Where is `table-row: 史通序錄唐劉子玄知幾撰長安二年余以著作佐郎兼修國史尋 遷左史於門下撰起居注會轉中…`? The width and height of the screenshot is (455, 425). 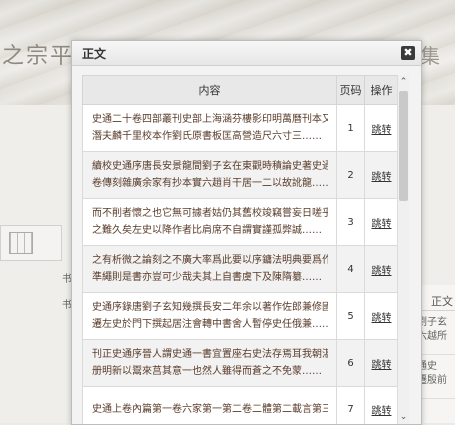 table-row: 史通序錄唐劉子玄知幾撰長安二年余以著作佐郎兼修國史尋 遷左史於門下撰起居注會轉中… is located at coordinates (240, 316).